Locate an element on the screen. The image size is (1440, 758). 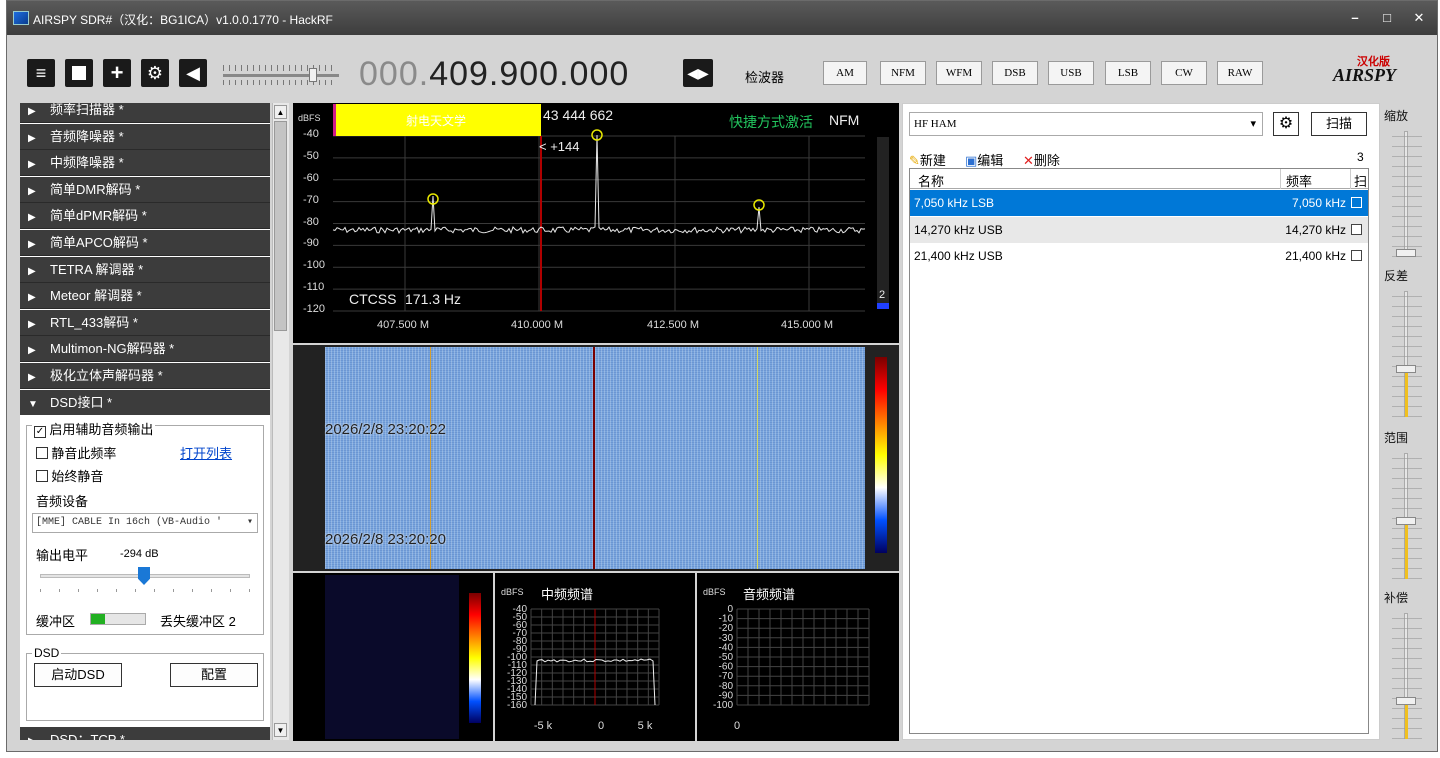
freq-step-arrows-icon: ◀▶ is located at coordinates (698, 73).